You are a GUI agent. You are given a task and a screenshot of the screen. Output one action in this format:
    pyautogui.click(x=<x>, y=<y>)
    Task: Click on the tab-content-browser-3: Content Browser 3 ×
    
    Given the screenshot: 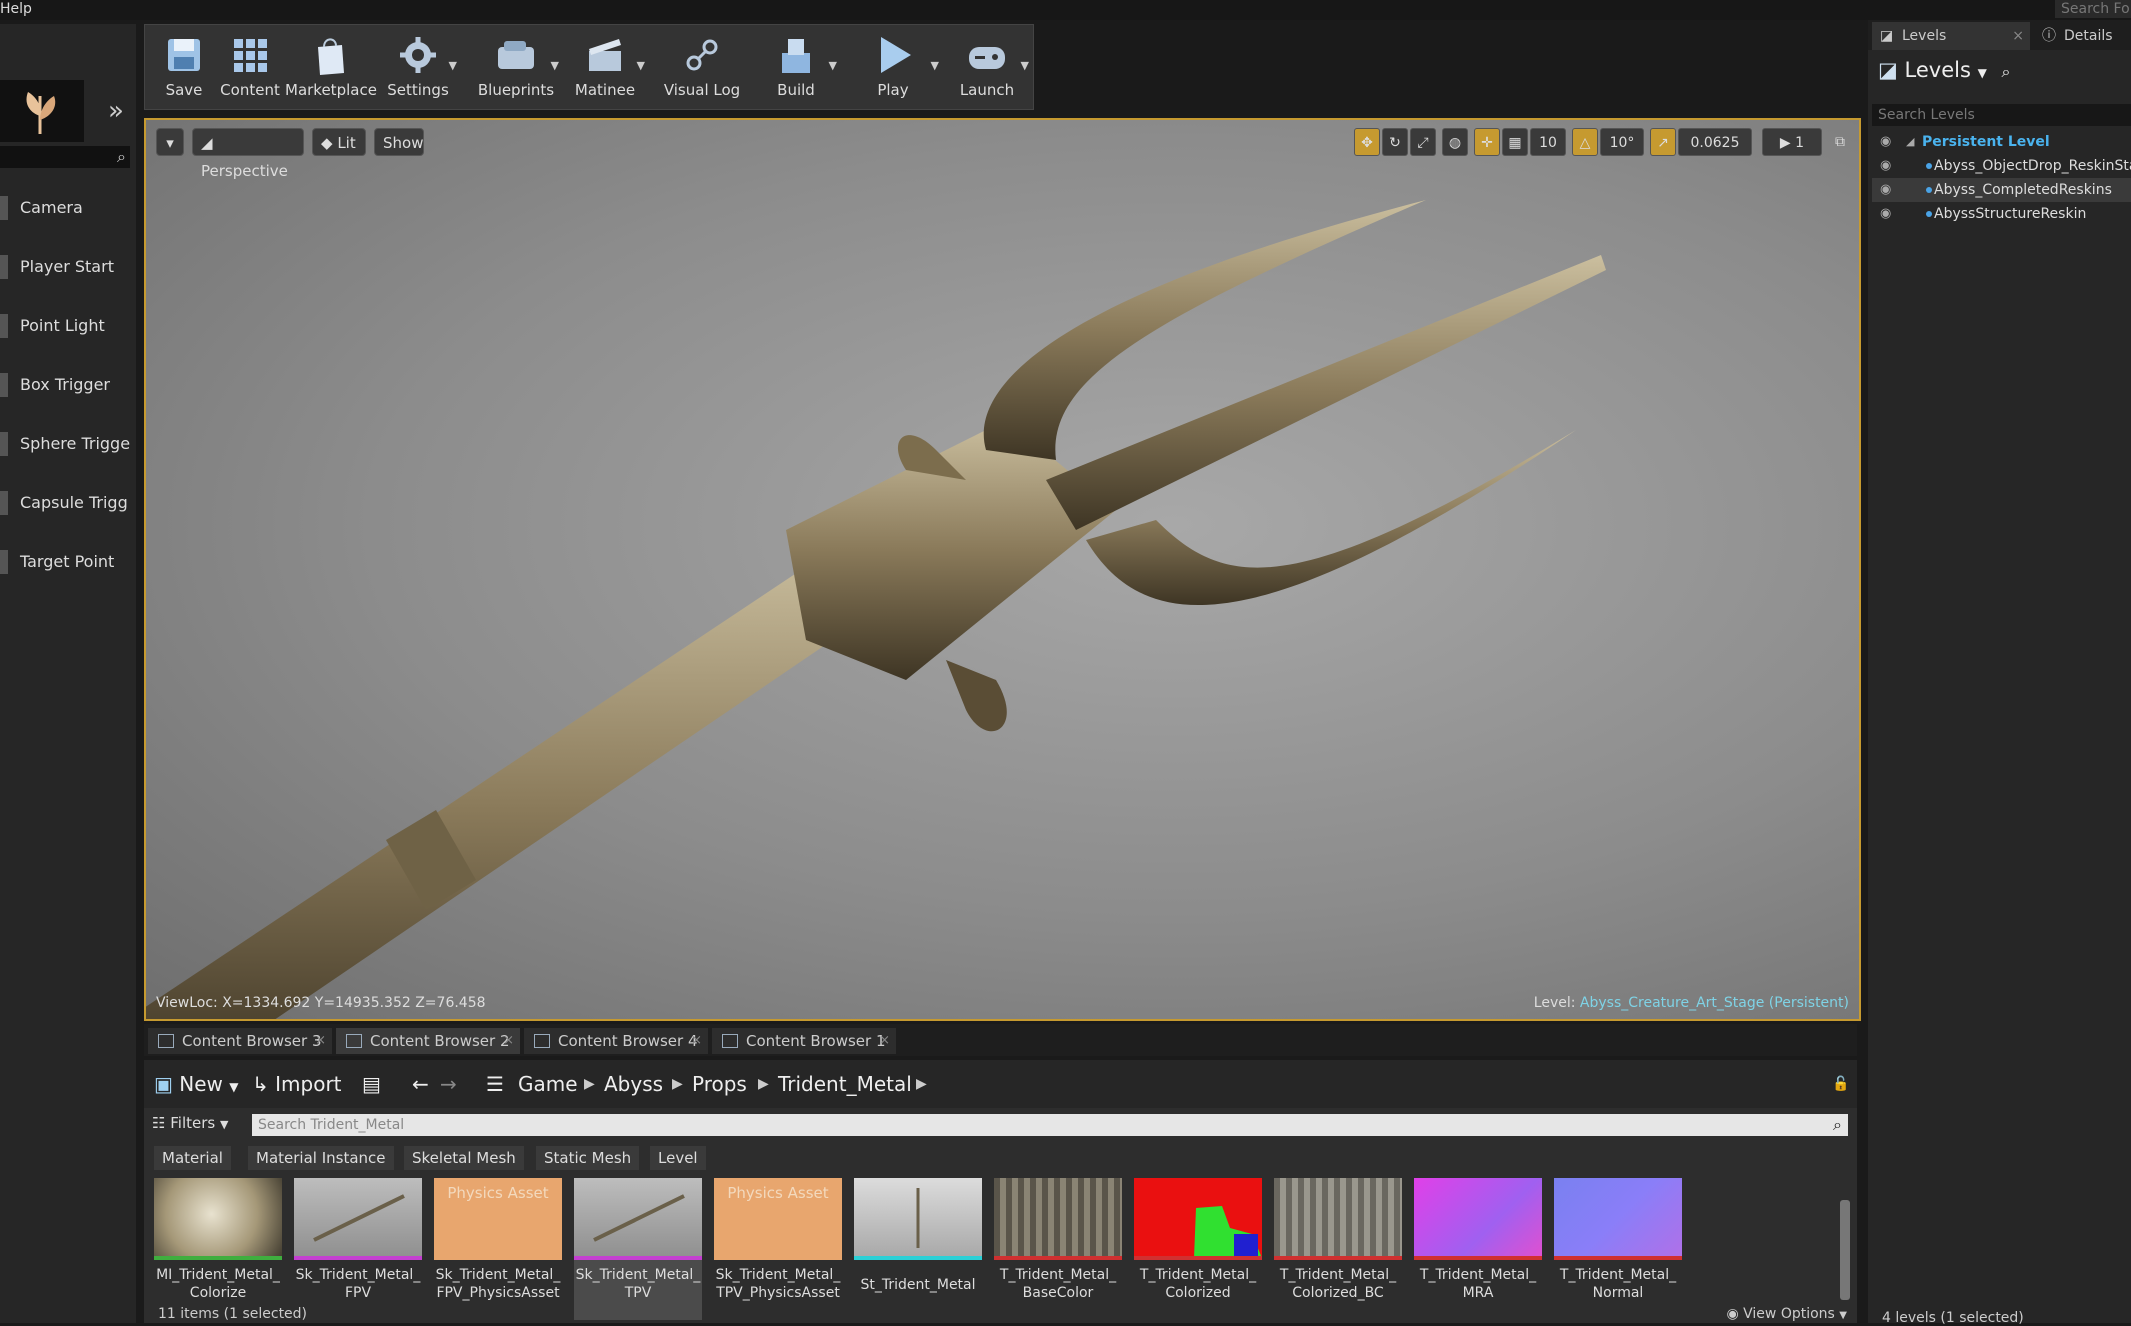 What is the action you would take?
    pyautogui.click(x=240, y=1041)
    